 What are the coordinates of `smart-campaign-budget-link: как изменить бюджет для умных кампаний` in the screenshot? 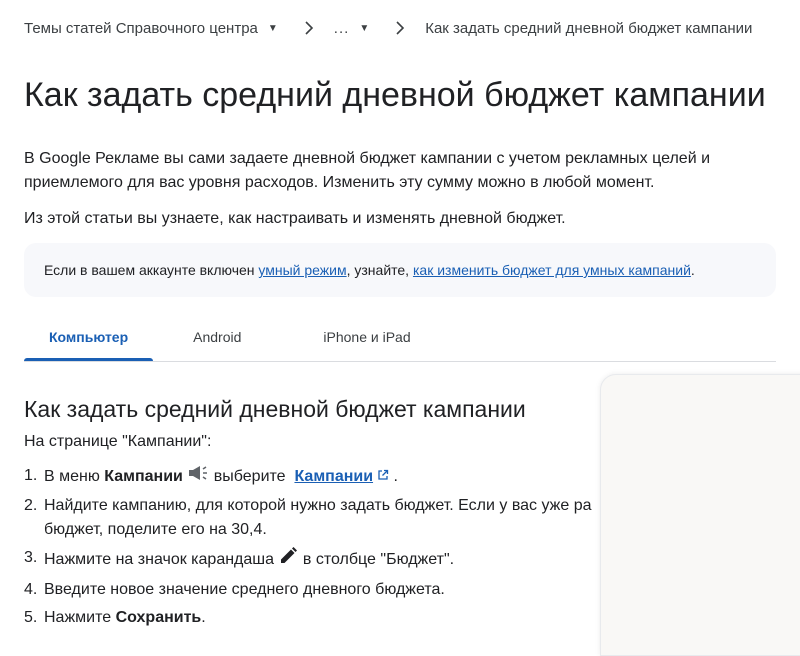 It's located at (552, 270).